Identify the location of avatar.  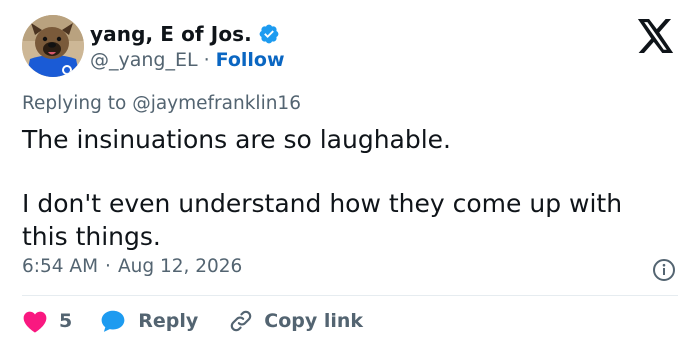
(53, 46).